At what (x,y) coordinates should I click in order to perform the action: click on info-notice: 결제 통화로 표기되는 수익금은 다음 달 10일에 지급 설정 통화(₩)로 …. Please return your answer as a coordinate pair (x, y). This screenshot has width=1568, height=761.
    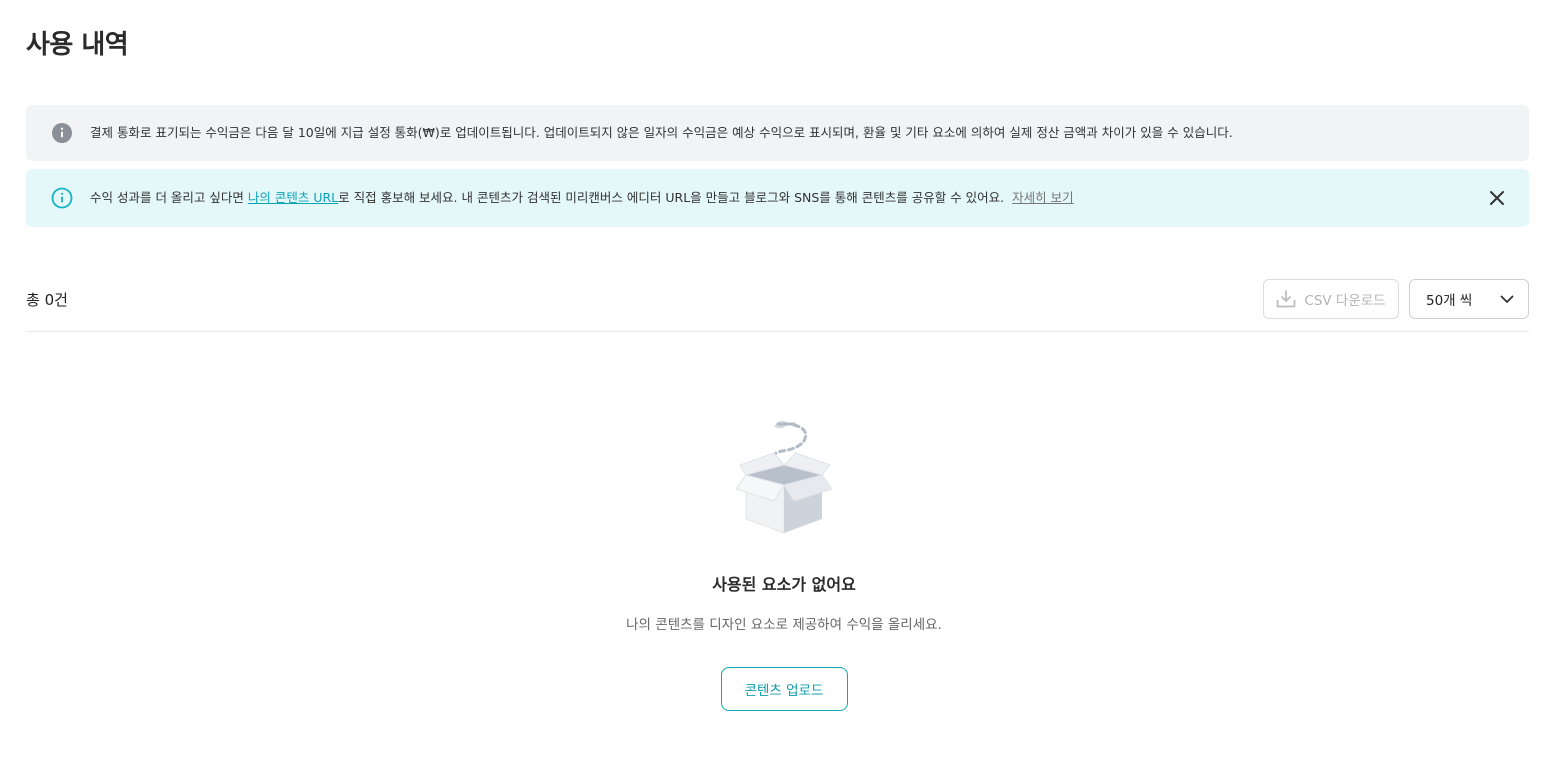
    Looking at the image, I should click on (777, 133).